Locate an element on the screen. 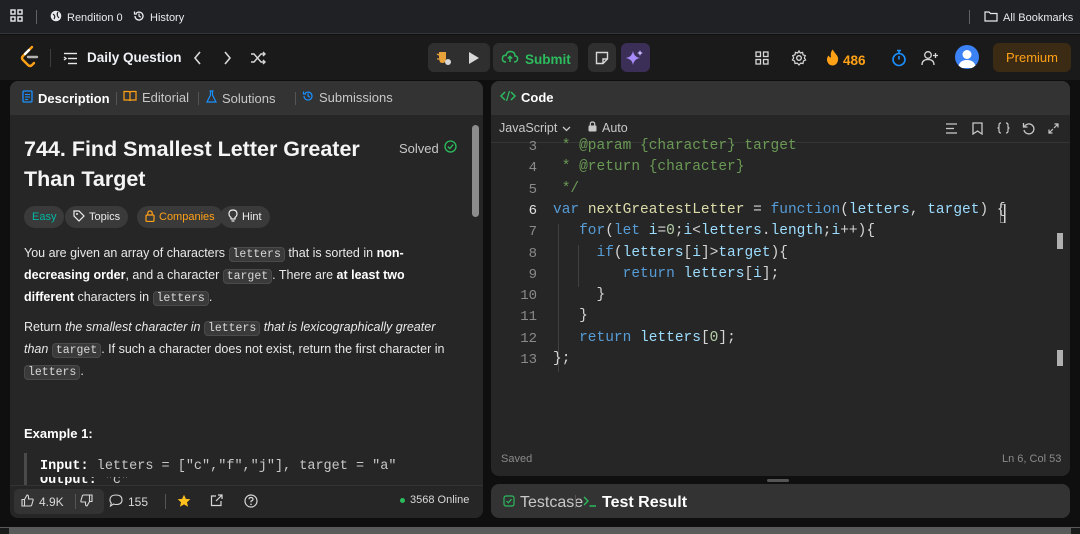  example-output: Output: "c" is located at coordinates (84, 481).